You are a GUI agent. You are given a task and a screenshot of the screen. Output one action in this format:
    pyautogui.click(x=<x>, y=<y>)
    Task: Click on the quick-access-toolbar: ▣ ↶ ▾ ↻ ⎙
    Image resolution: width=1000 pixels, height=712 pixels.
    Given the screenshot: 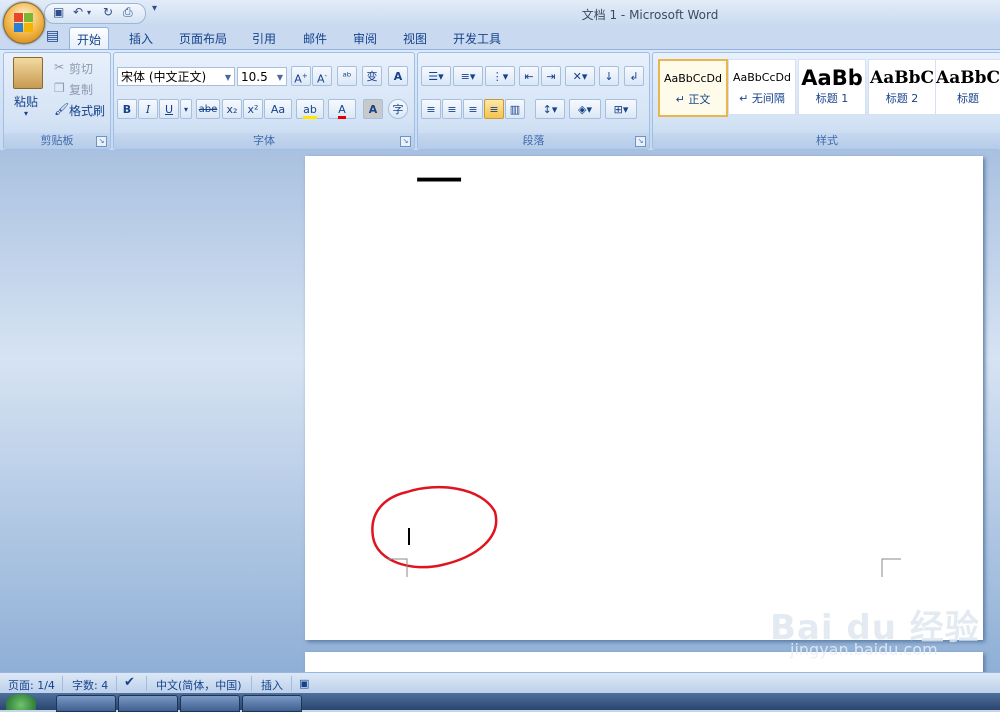 What is the action you would take?
    pyautogui.click(x=95, y=13)
    